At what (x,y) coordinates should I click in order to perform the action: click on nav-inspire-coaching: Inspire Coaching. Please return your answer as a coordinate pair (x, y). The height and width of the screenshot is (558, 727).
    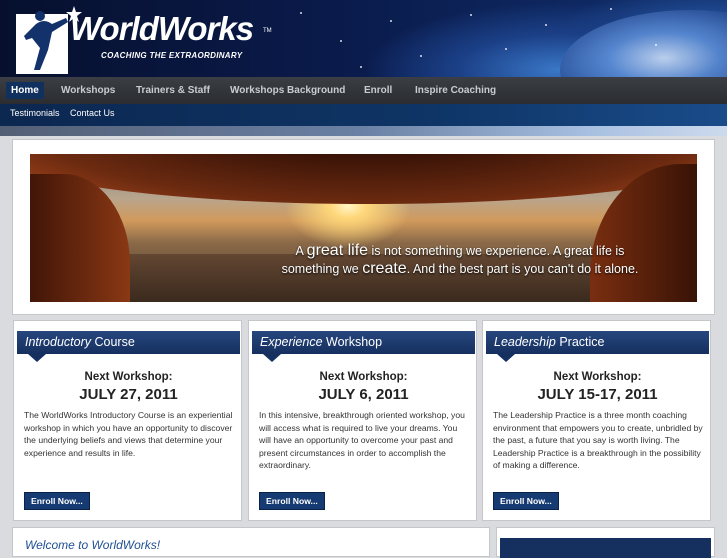
    Looking at the image, I should click on (455, 90).